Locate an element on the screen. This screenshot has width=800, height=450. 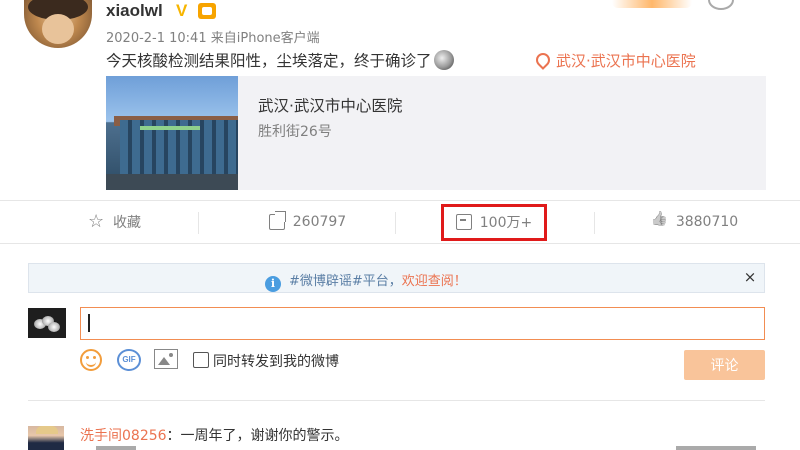
more-options-icon is located at coordinates (721, 5).